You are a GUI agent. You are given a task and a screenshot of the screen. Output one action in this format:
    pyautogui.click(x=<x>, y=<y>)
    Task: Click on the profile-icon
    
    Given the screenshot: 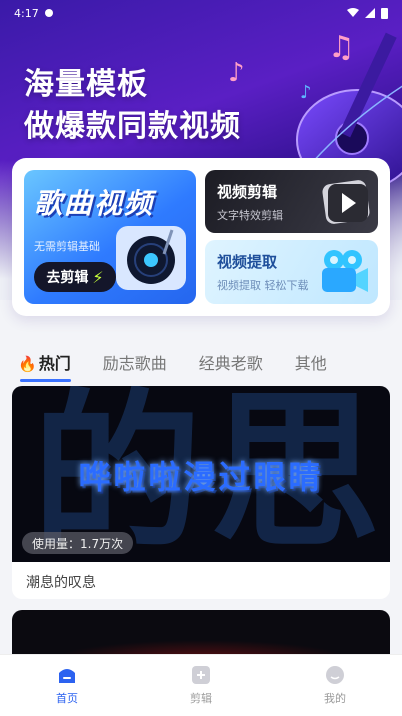 What is the action you would take?
    pyautogui.click(x=335, y=675)
    